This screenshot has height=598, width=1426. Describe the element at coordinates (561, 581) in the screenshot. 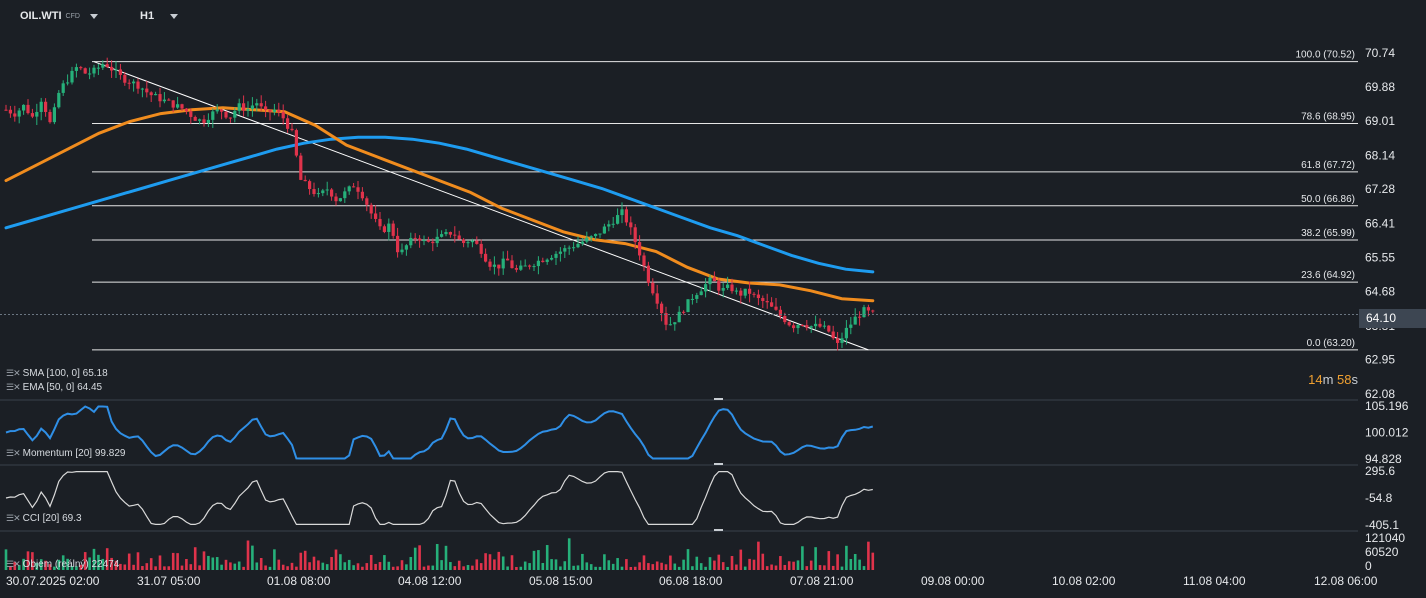

I see `time-tick-label: 05.08 15:00` at that location.